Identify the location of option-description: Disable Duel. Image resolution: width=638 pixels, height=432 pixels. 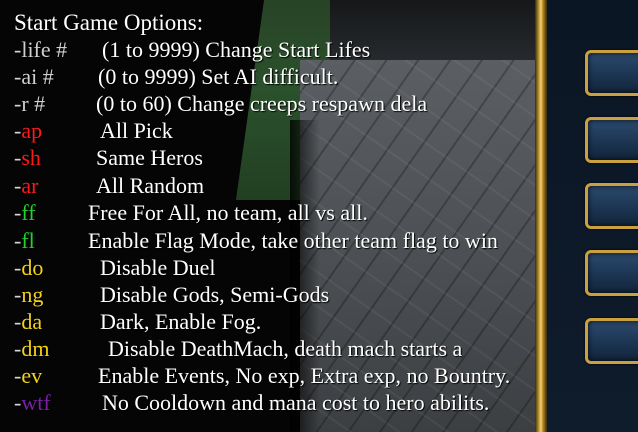
(158, 267).